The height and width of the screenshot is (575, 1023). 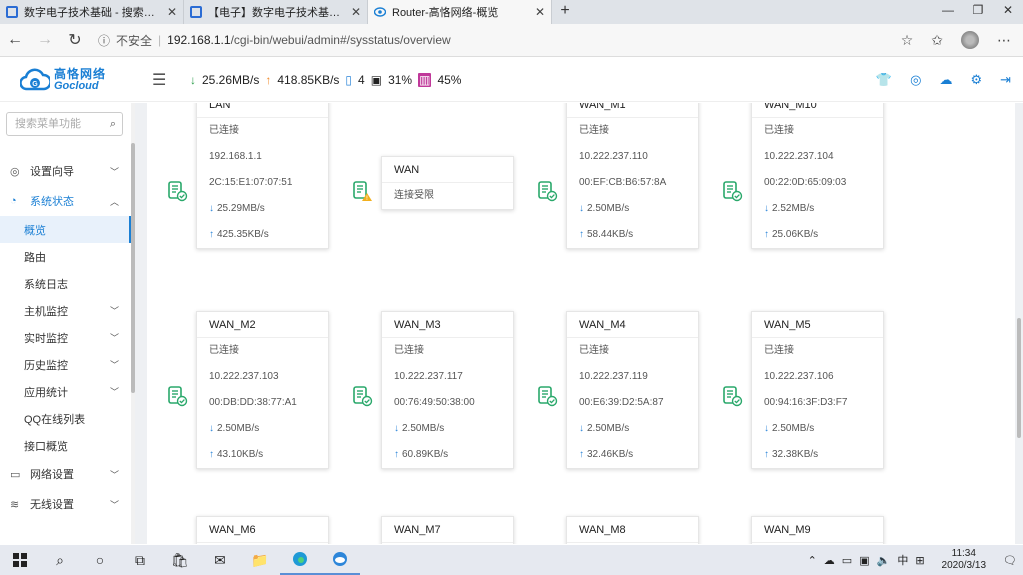 What do you see at coordinates (65, 256) in the screenshot?
I see `sidebar-item-3: 路由` at bounding box center [65, 256].